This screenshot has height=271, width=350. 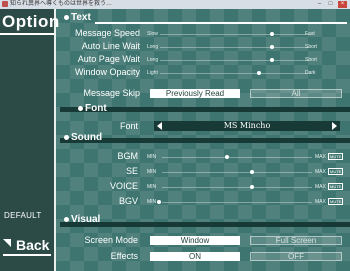 I want to click on message-speed-label: Message Speed, so click(x=107, y=33).